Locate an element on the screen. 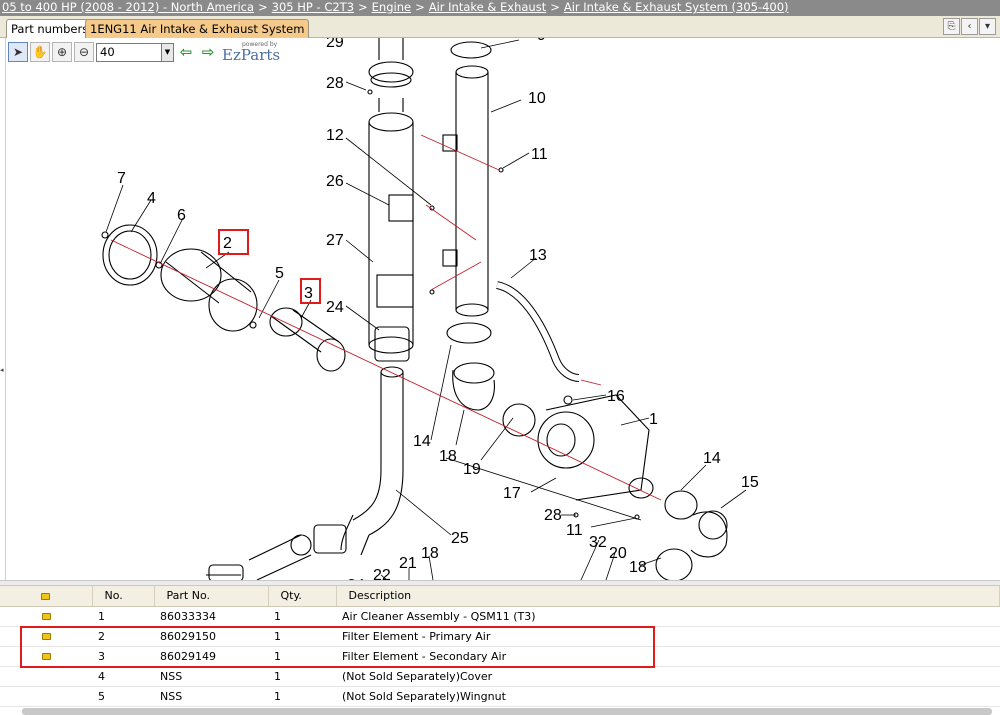  chevron-left-icon: ‹ is located at coordinates (969, 26).